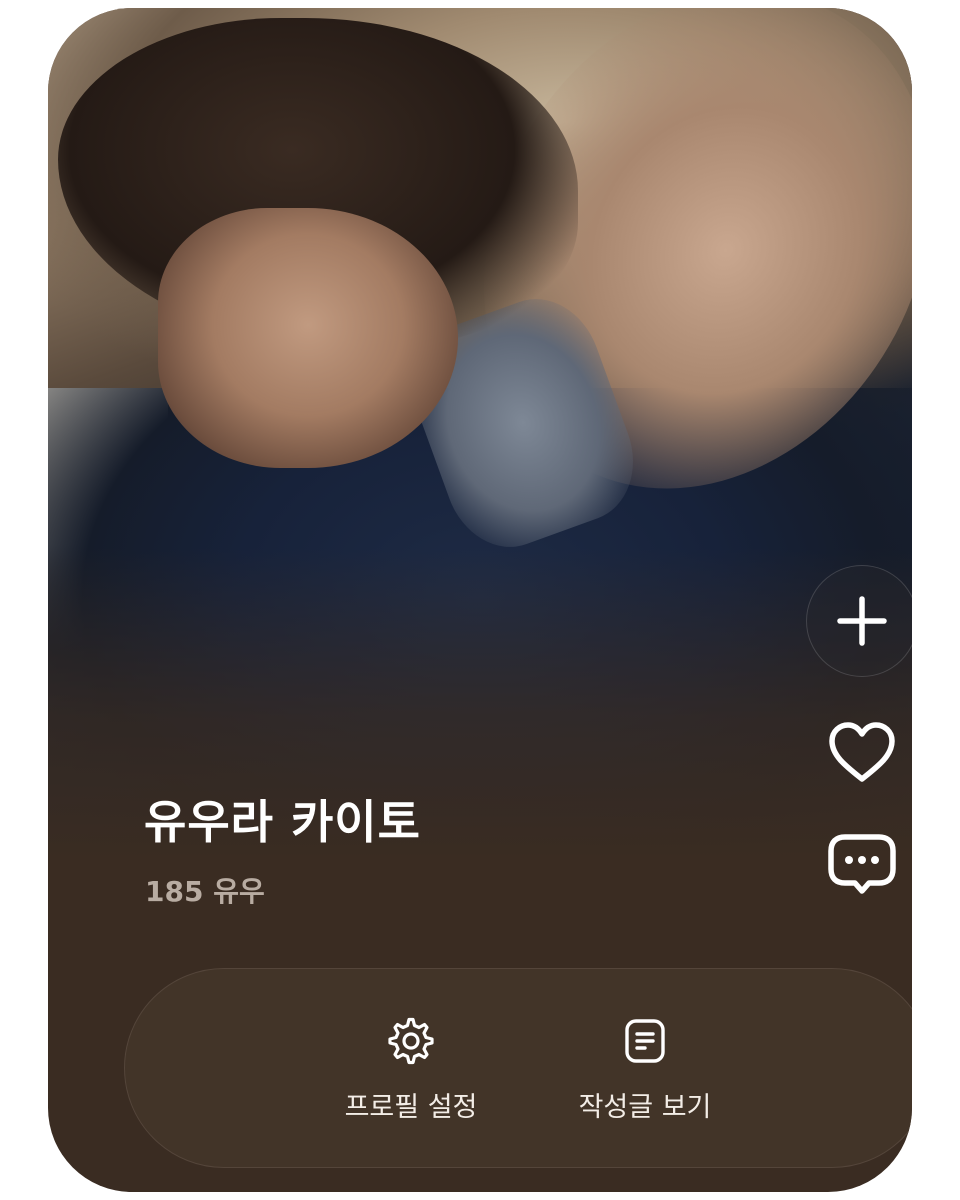 The height and width of the screenshot is (1200, 960). I want to click on profile-settings-label: 프로필 설정, so click(411, 1107).